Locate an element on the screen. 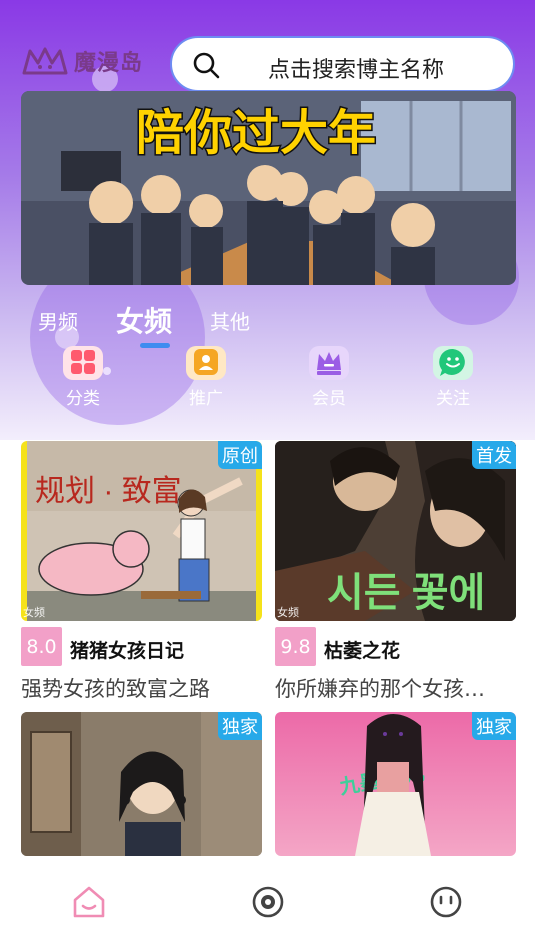 This screenshot has height=951, width=535. category-tabs: 男频 女频 其他 is located at coordinates (267, 324).